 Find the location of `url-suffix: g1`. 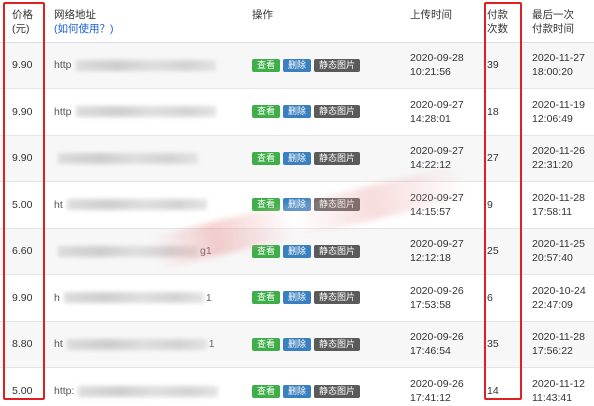

url-suffix: g1 is located at coordinates (206, 251).